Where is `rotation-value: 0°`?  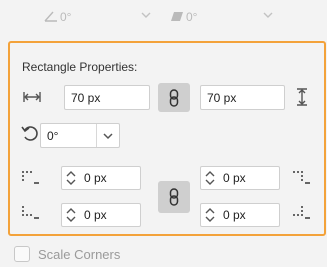 rotation-value: 0° is located at coordinates (53, 135).